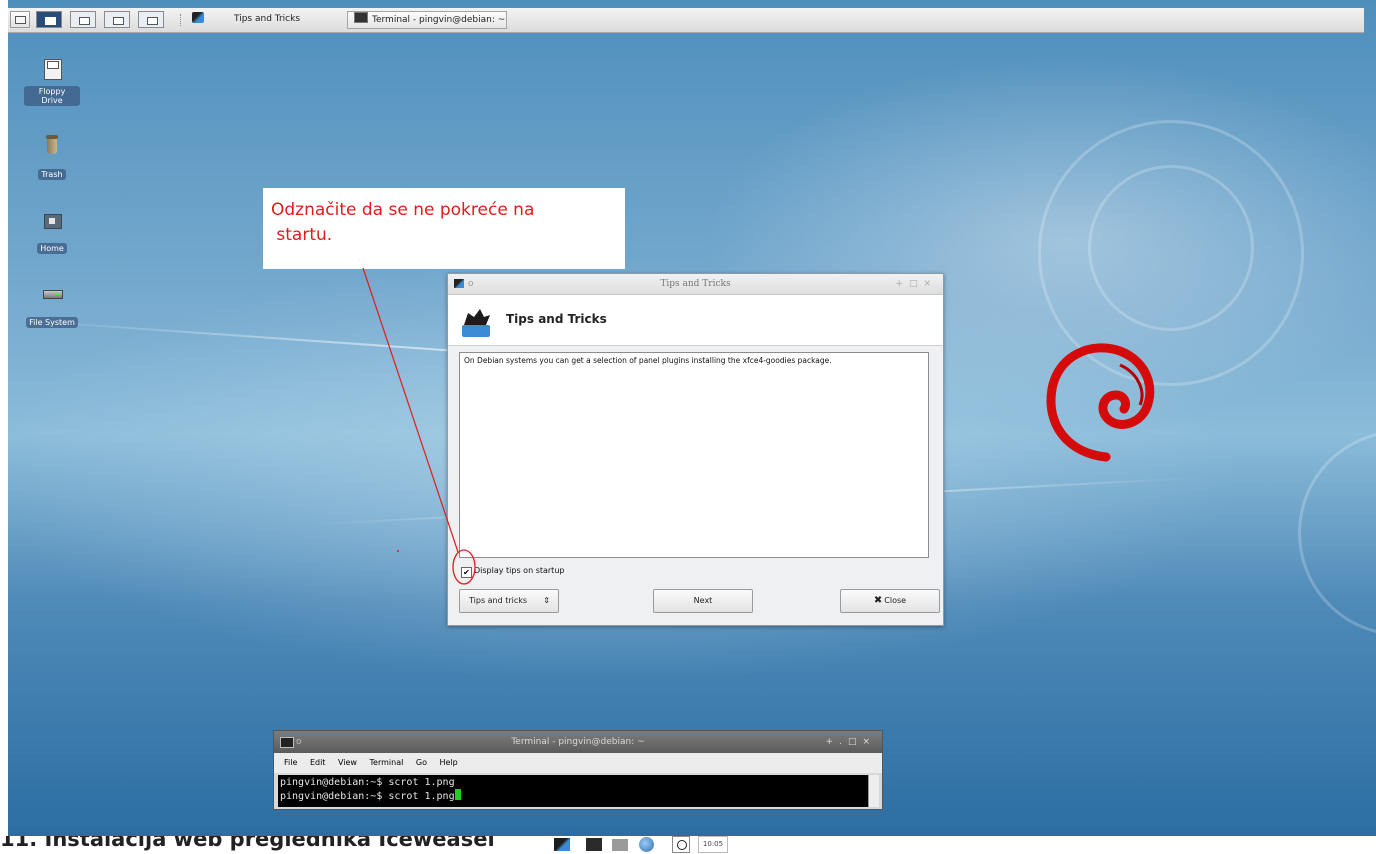 Image resolution: width=1376 pixels, height=854 pixels. Describe the element at coordinates (573, 796) in the screenshot. I see `terminal-line-current: pingvin@debian:~$ scrot 1.png` at that location.